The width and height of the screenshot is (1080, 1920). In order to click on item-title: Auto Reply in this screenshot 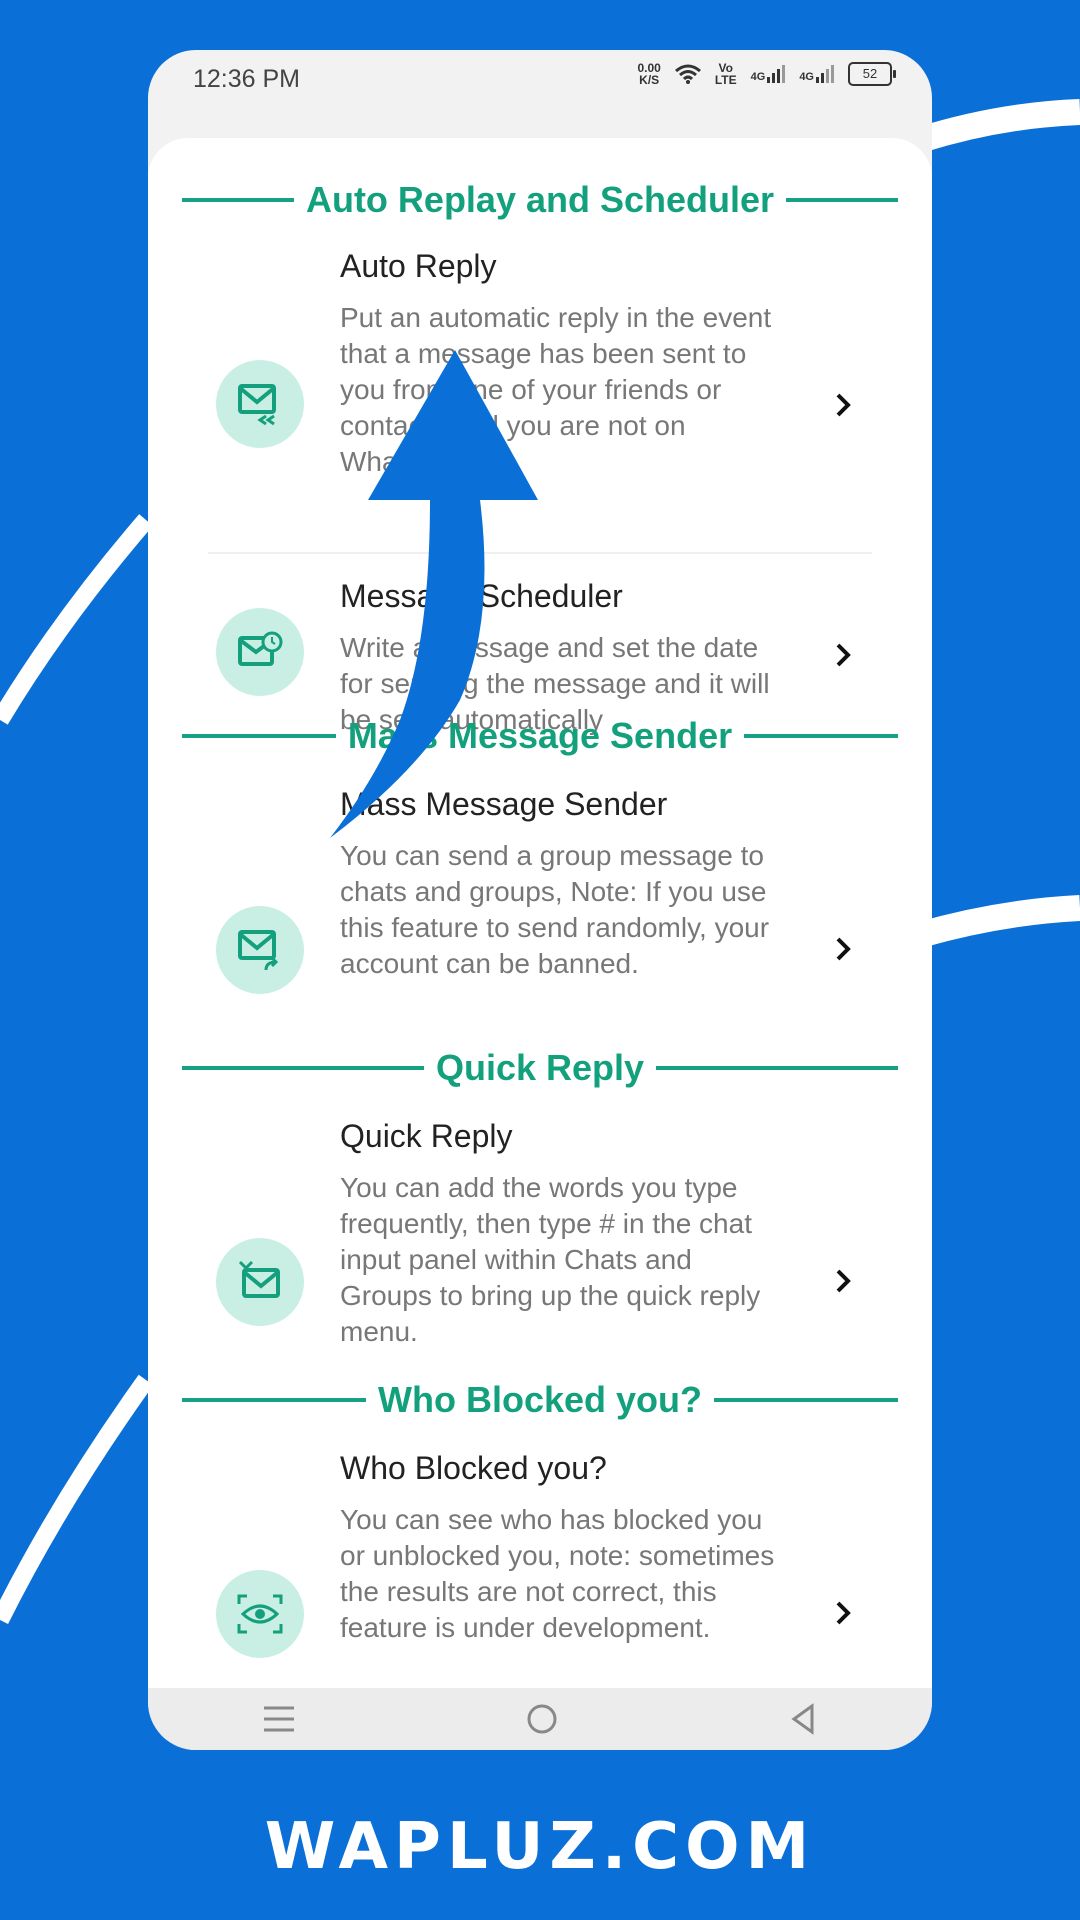, I will do `click(418, 266)`.